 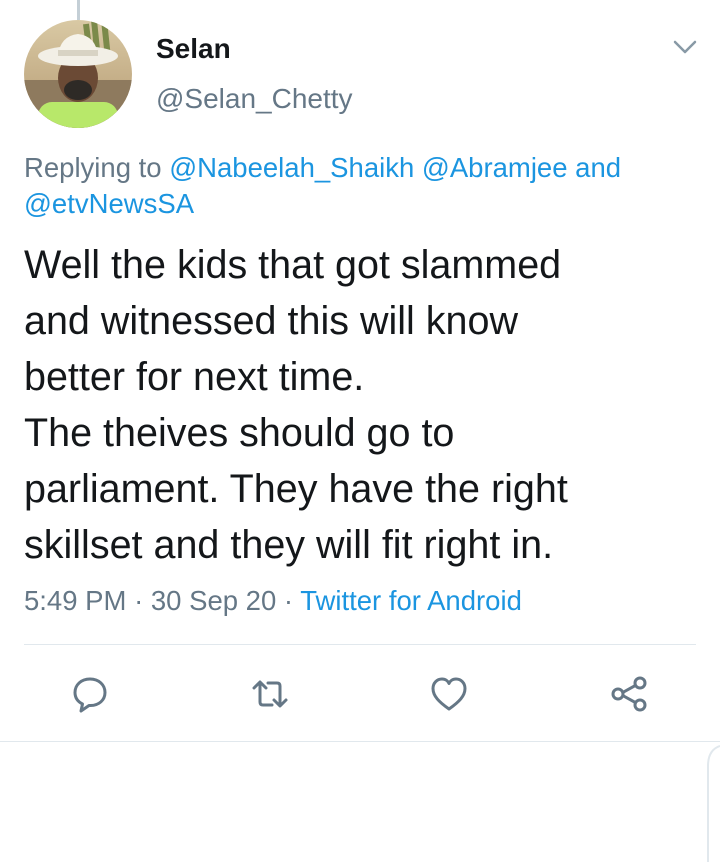 I want to click on mention-conjunction: and, so click(x=598, y=167).